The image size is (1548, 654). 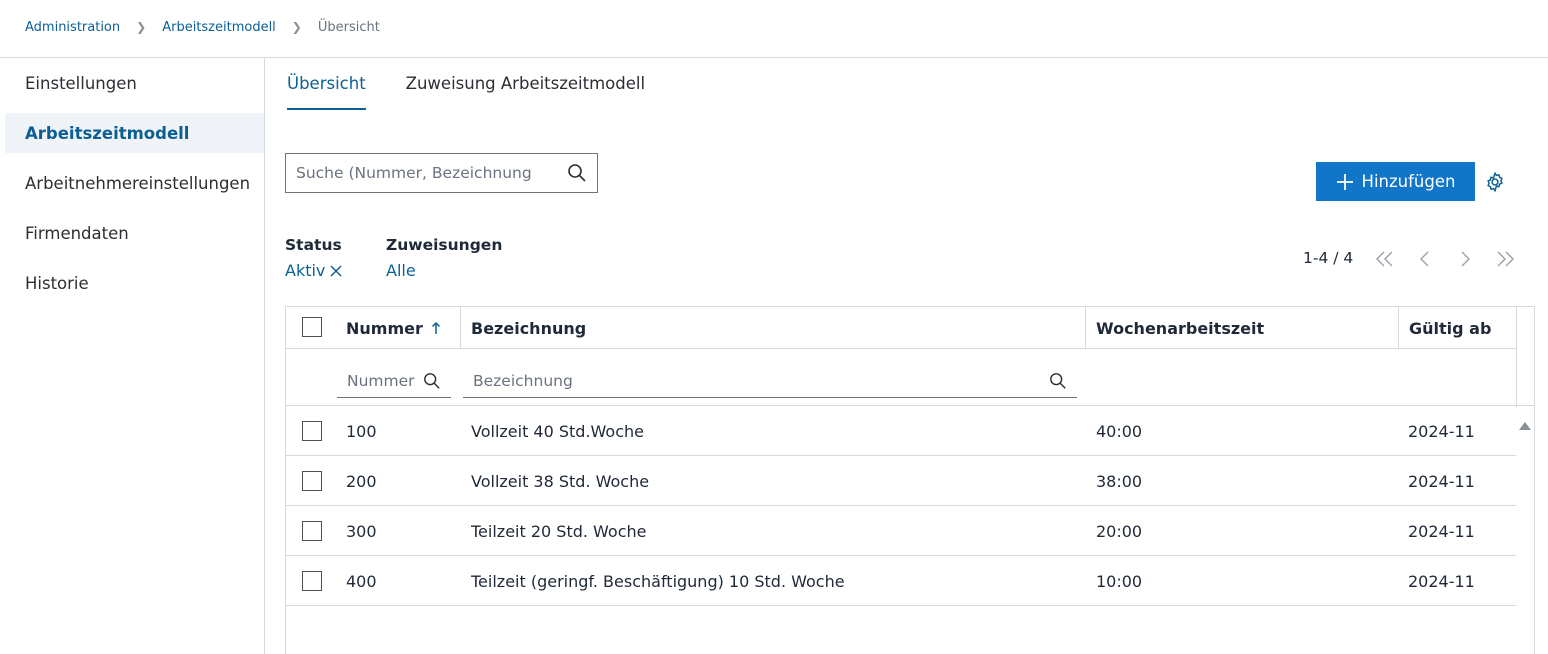 What do you see at coordinates (77, 233) in the screenshot?
I see `sidebar-item-label: Firmendaten` at bounding box center [77, 233].